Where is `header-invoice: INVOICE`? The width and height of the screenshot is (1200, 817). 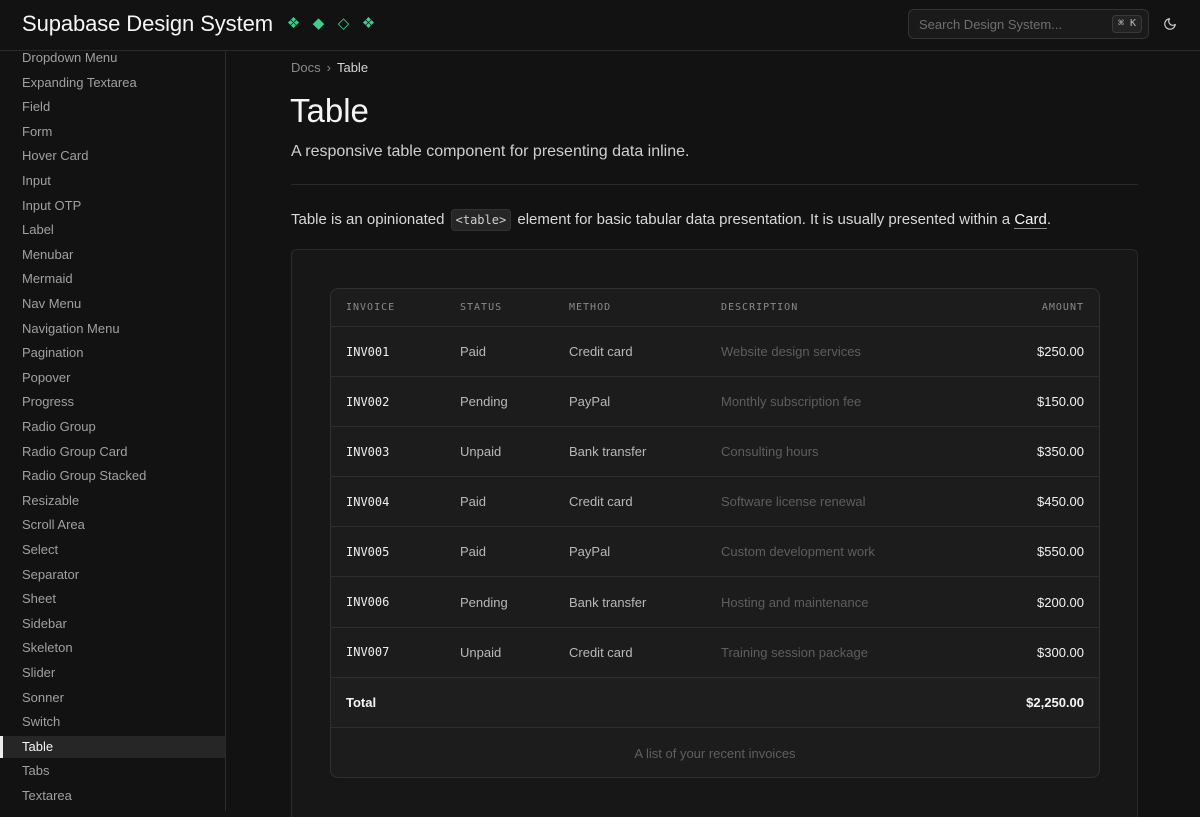 header-invoice: INVOICE is located at coordinates (371, 307).